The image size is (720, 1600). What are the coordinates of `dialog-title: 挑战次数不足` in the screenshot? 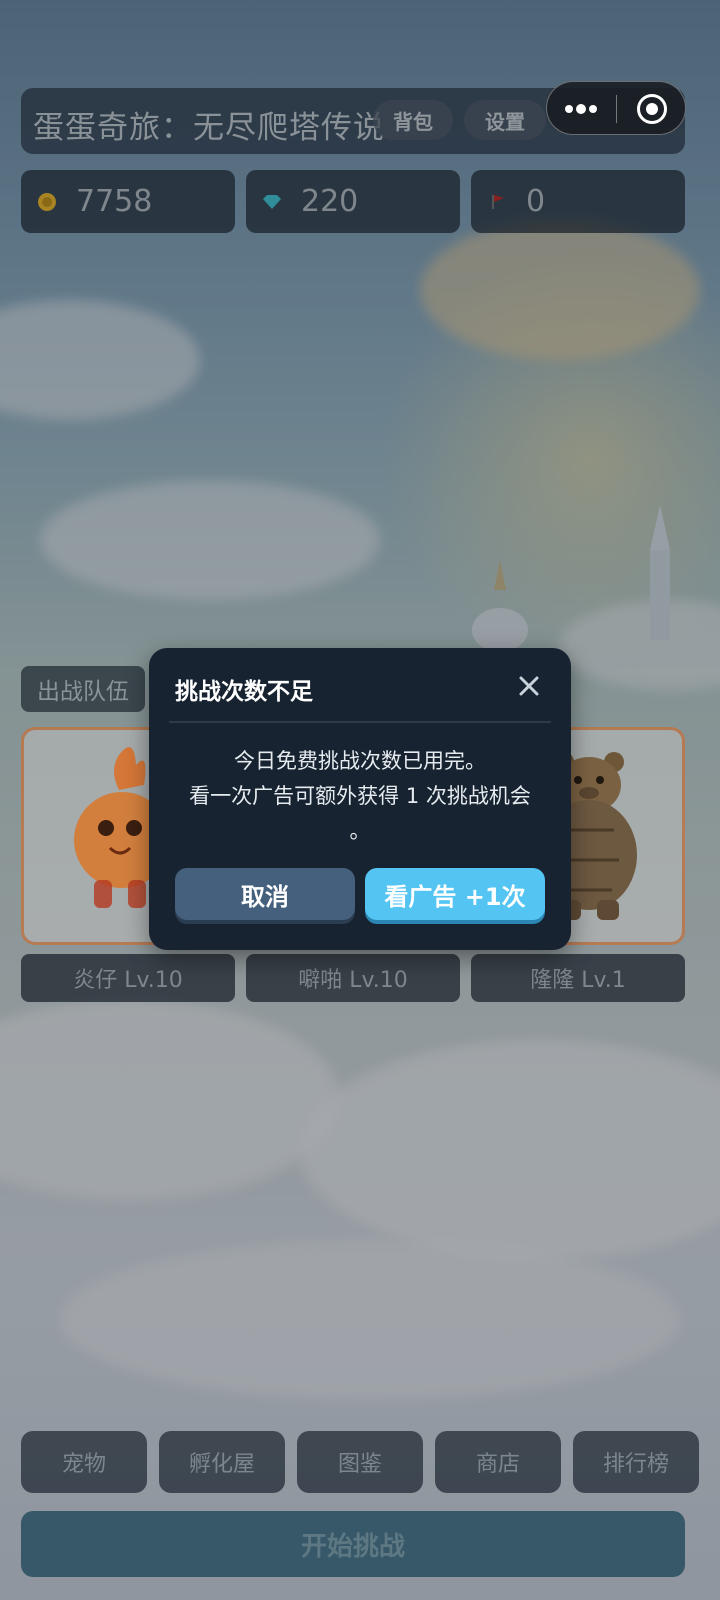 It's located at (244, 692).